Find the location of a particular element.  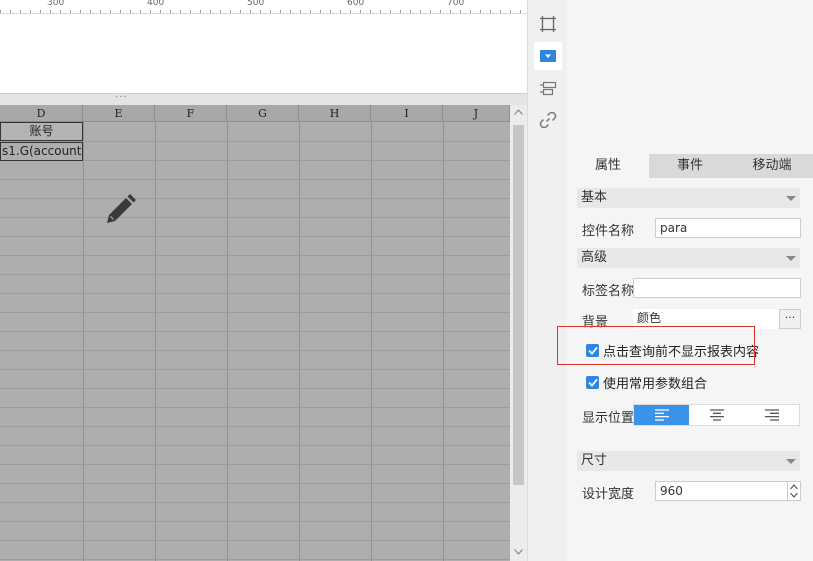

section-advanced: 高级 is located at coordinates (688, 258).